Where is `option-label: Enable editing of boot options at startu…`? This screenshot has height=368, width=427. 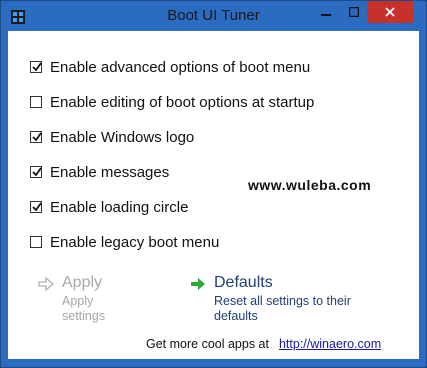 option-label: Enable editing of boot options at startu… is located at coordinates (182, 102).